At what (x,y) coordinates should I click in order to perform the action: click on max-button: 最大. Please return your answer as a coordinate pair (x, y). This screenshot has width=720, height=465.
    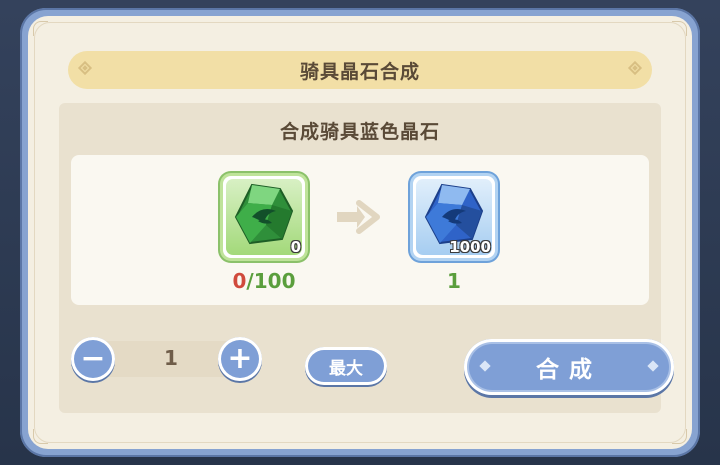
    Looking at the image, I should click on (346, 366).